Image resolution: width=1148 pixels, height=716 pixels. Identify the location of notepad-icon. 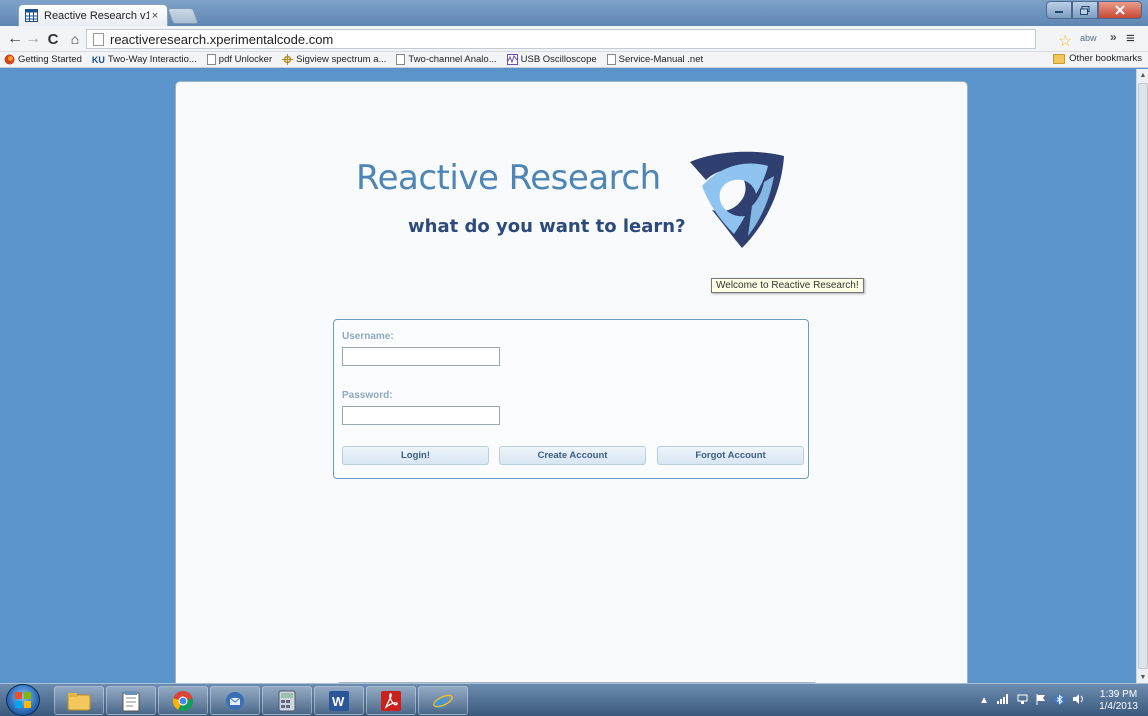
(131, 700).